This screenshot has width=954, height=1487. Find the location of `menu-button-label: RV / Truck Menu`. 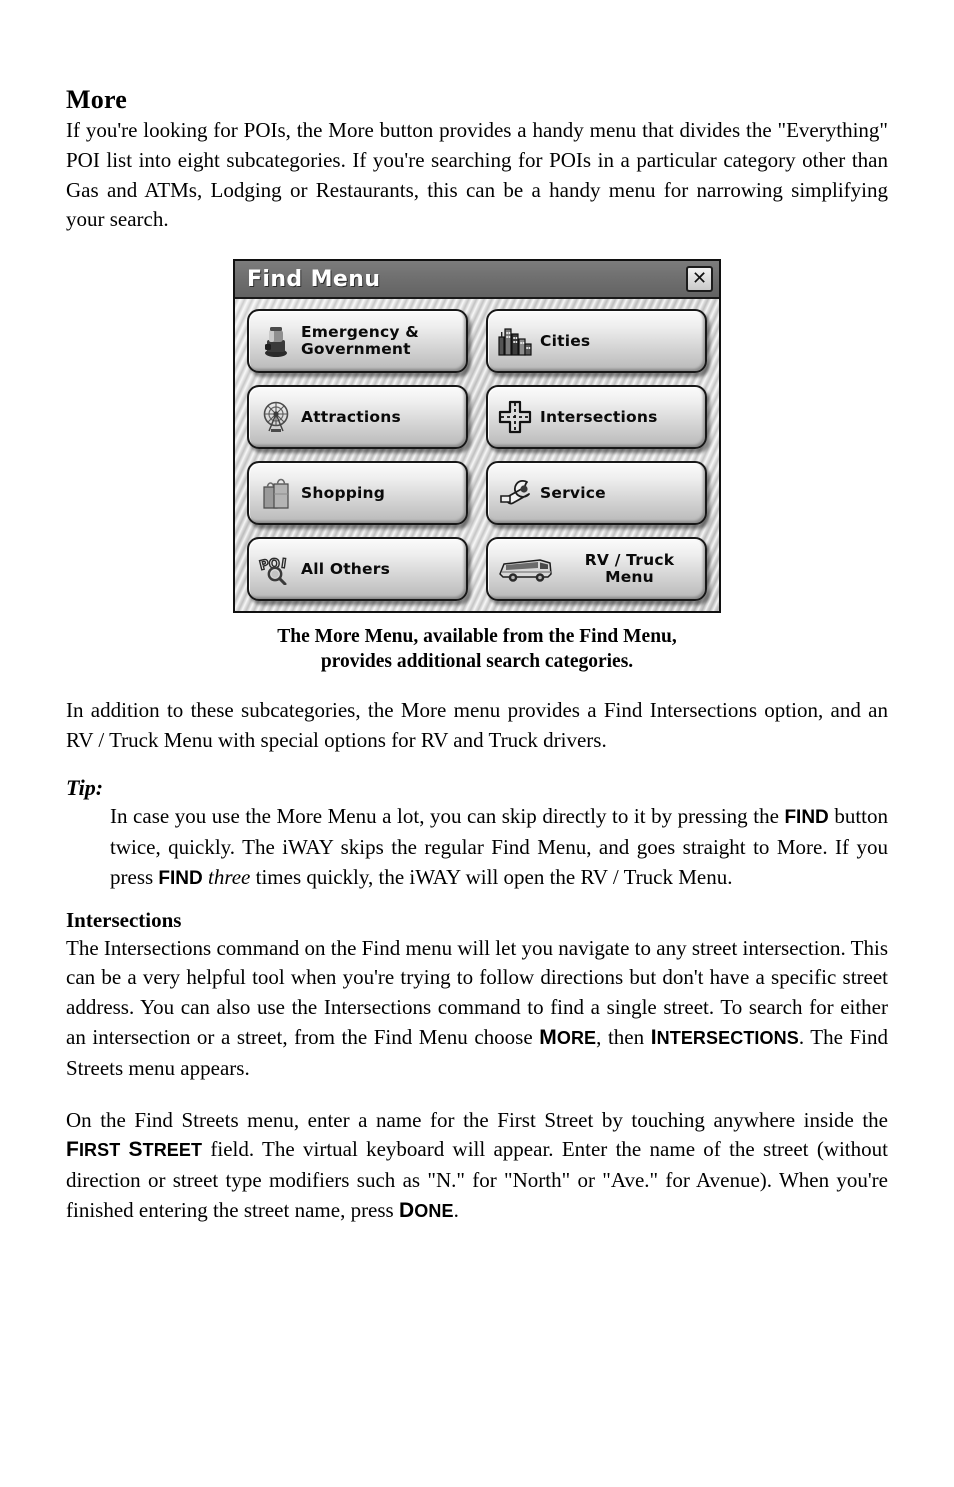

menu-button-label: RV / Truck Menu is located at coordinates (629, 569).